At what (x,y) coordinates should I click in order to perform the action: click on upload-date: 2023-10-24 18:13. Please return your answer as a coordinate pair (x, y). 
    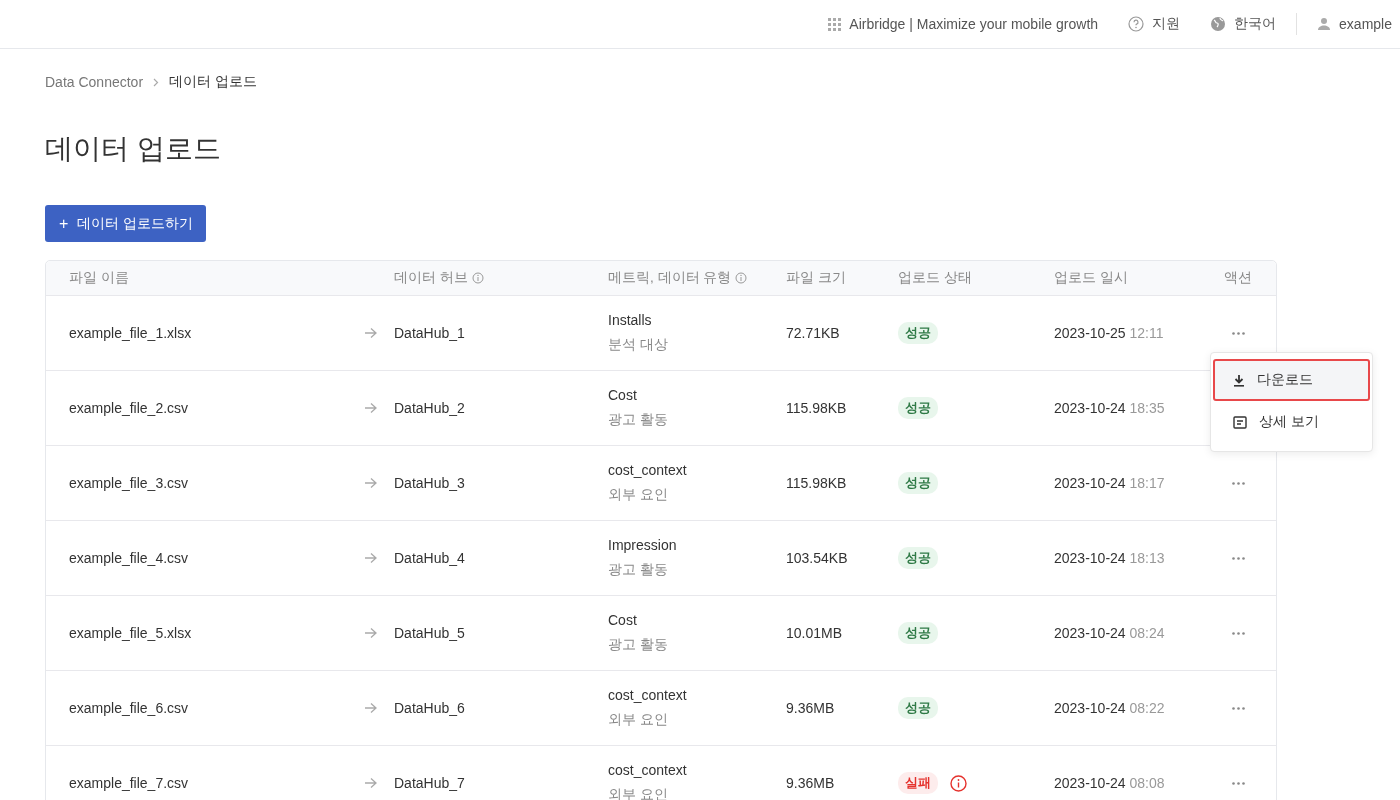
    Looking at the image, I should click on (1109, 558).